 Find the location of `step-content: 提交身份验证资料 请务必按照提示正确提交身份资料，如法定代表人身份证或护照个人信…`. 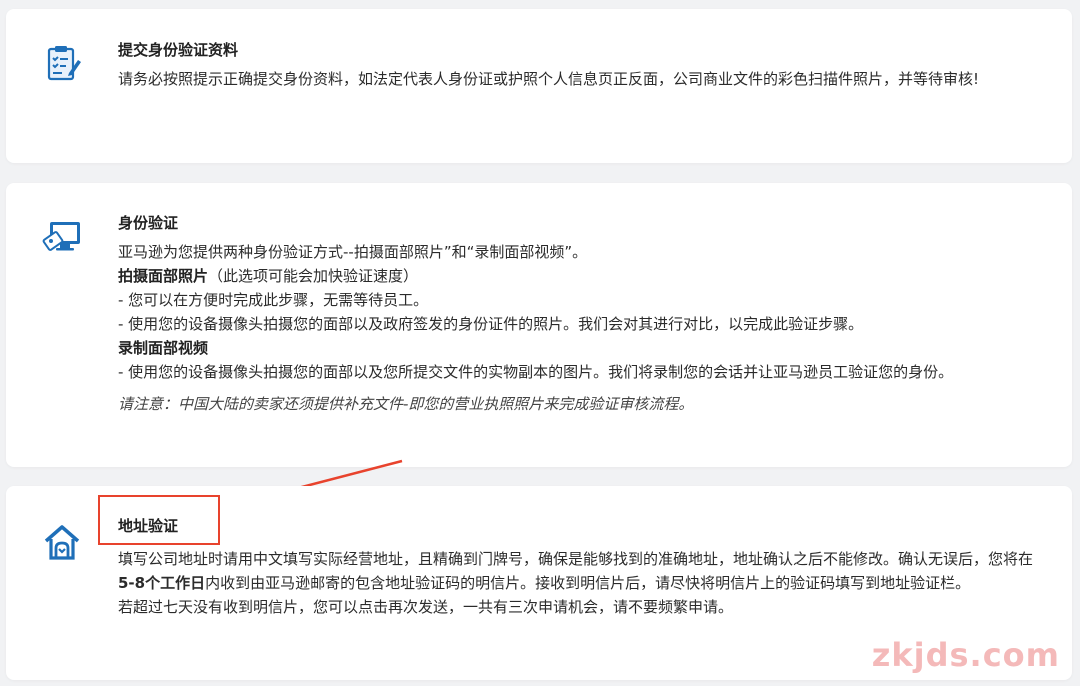

step-content: 提交身份验证资料 请务必按照提示正确提交身份资料，如法定代表人身份证或护照个人信… is located at coordinates (580, 65).